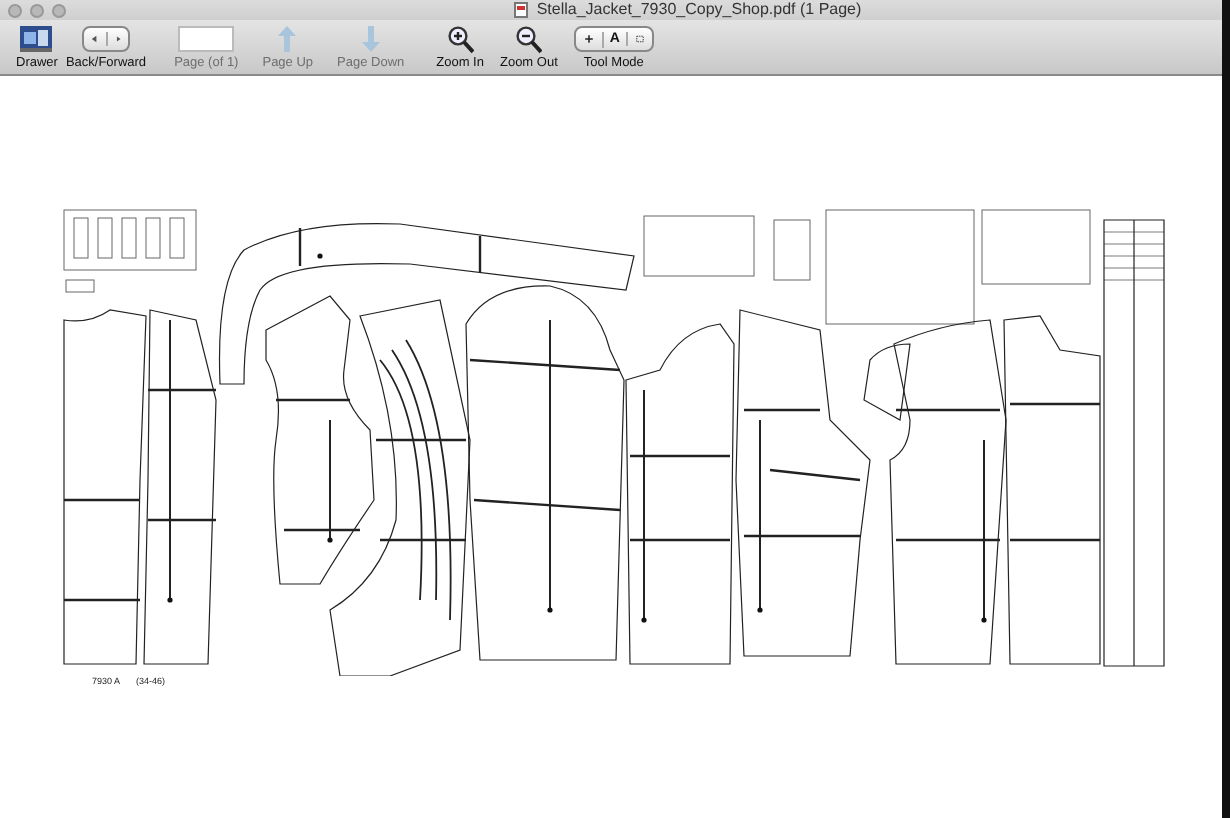 The width and height of the screenshot is (1230, 818). Describe the element at coordinates (15, 10) in the screenshot. I see `close-window-button` at that location.